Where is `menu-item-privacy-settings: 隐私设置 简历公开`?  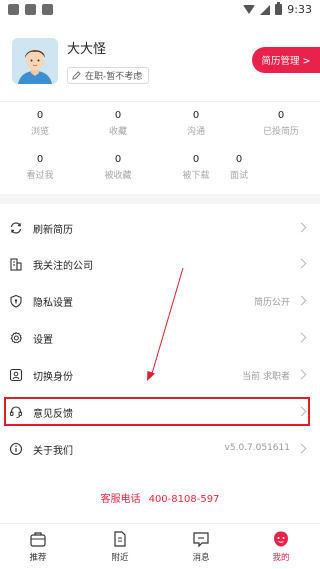 menu-item-privacy-settings: 隐私设置 简历公开 is located at coordinates (160, 301).